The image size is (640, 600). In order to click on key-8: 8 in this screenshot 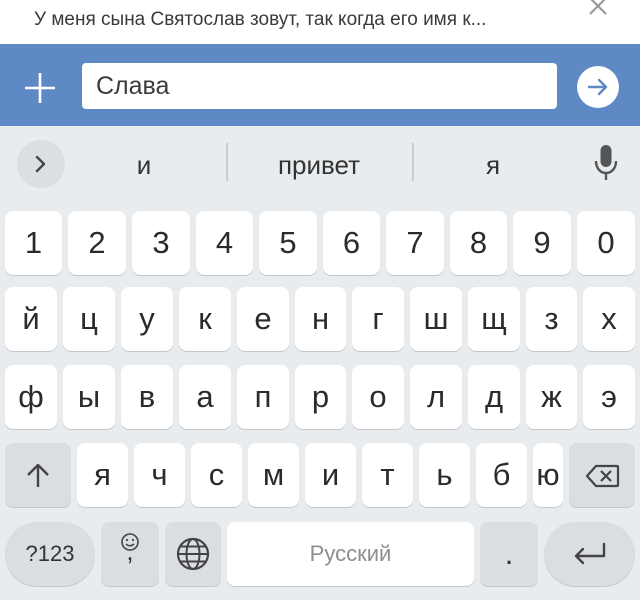, I will do `click(478, 243)`.